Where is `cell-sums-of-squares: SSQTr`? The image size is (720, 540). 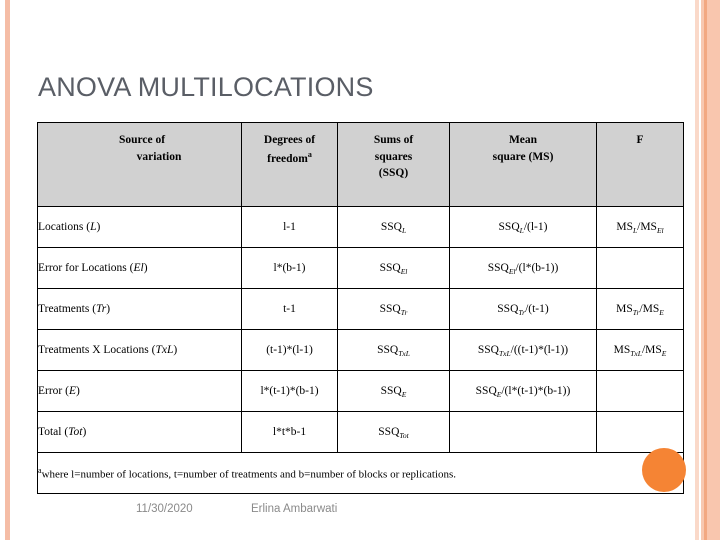 cell-sums-of-squares: SSQTr is located at coordinates (393, 309).